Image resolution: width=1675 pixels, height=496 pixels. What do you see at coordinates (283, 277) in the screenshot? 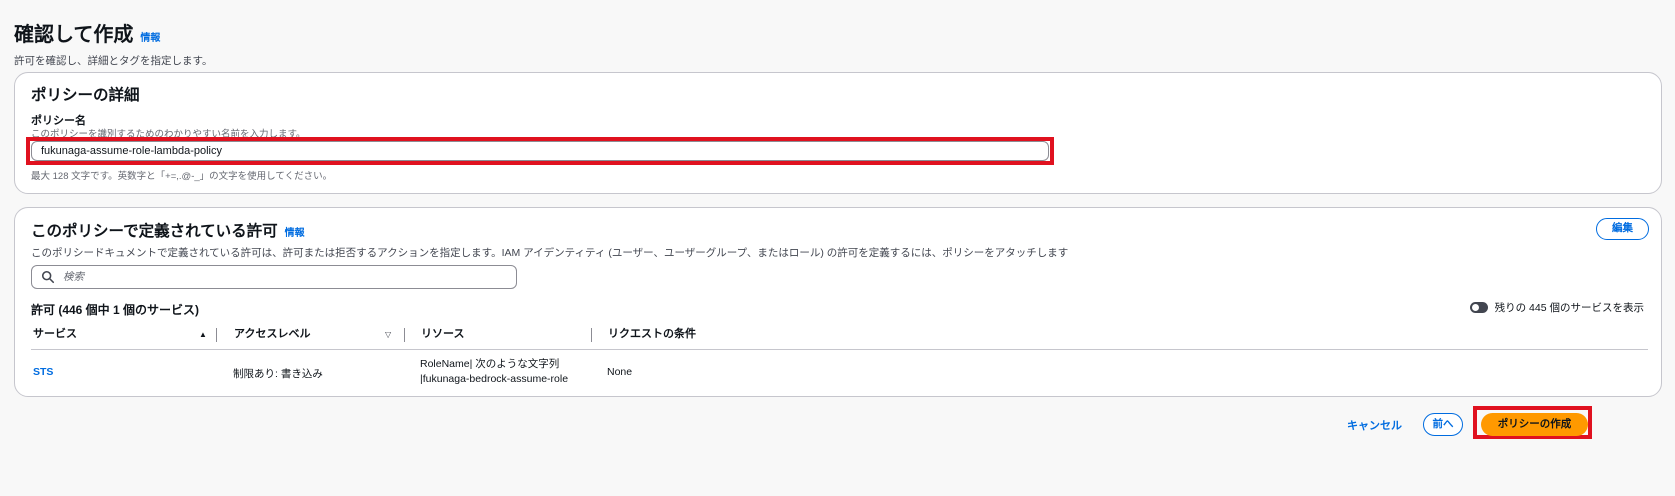
I see `search-input` at bounding box center [283, 277].